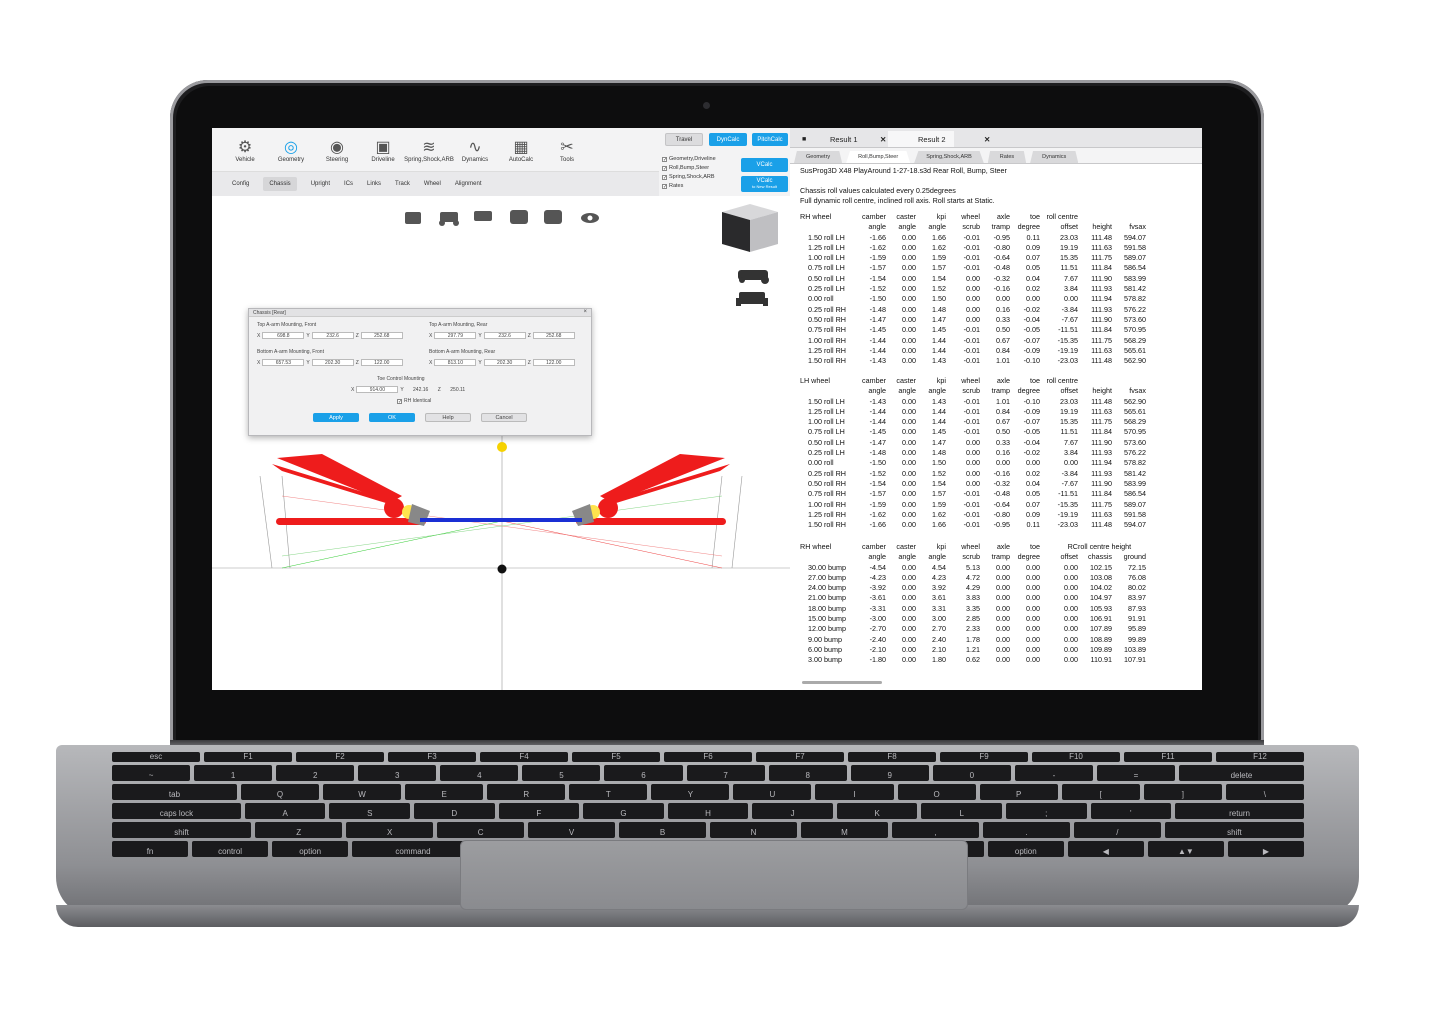 This screenshot has width=1440, height=1024. Describe the element at coordinates (690, 792) in the screenshot. I see `key: Y` at that location.